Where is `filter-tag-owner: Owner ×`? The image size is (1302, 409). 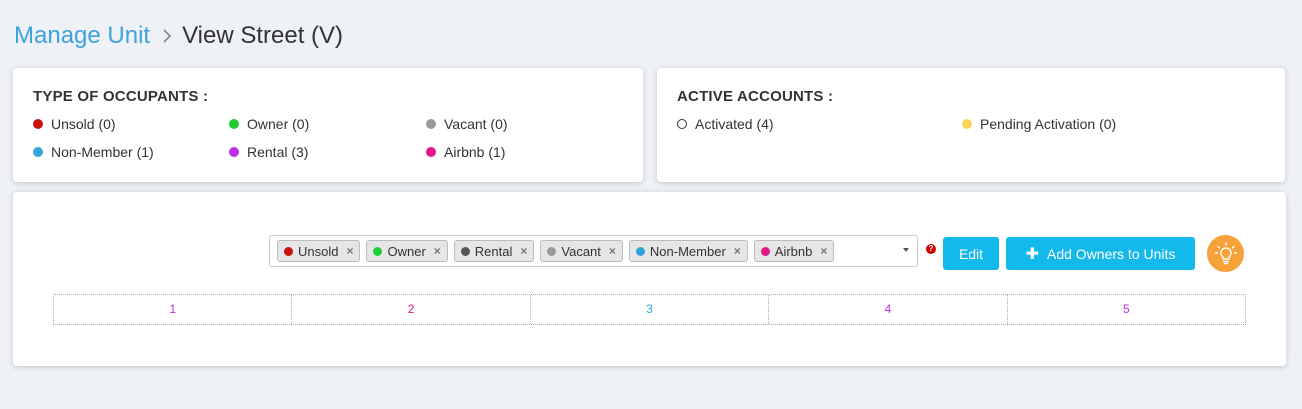 filter-tag-owner: Owner × is located at coordinates (407, 251).